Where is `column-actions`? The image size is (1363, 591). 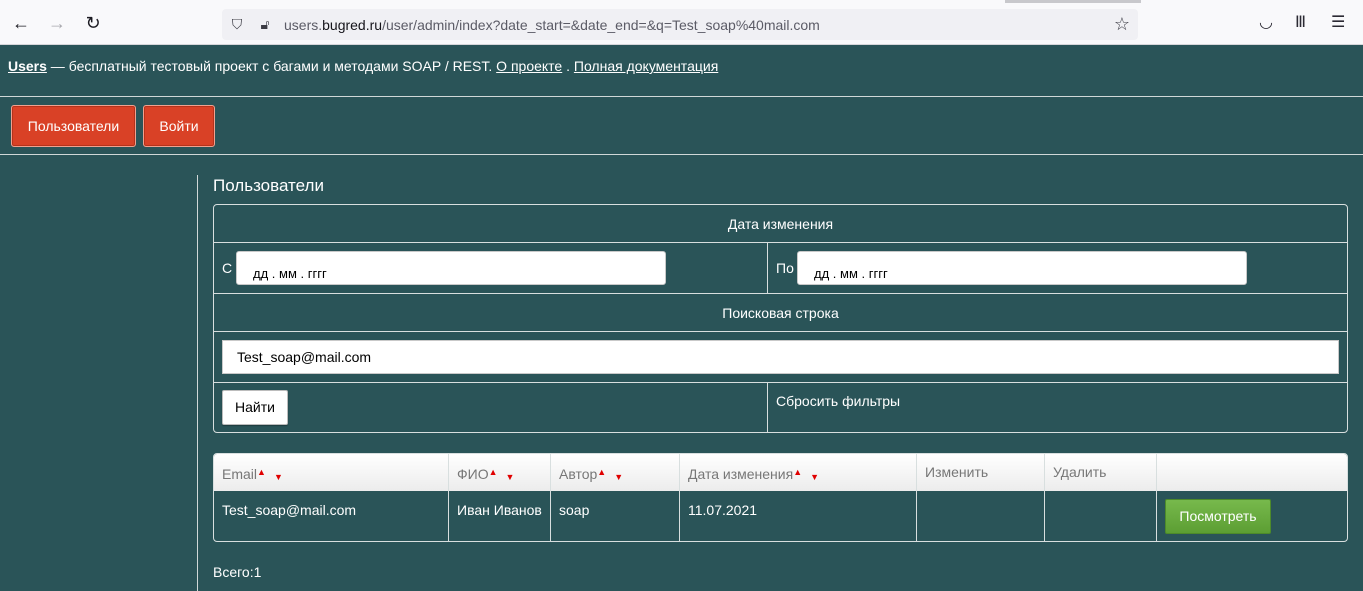
column-actions is located at coordinates (1252, 472).